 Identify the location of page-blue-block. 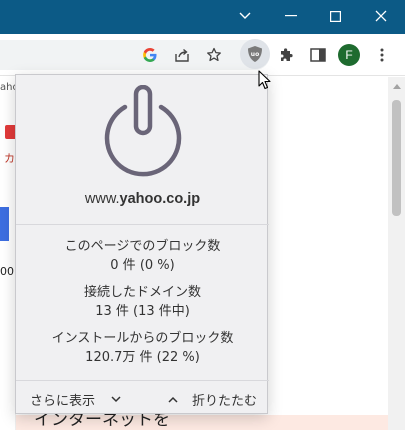
(4, 224).